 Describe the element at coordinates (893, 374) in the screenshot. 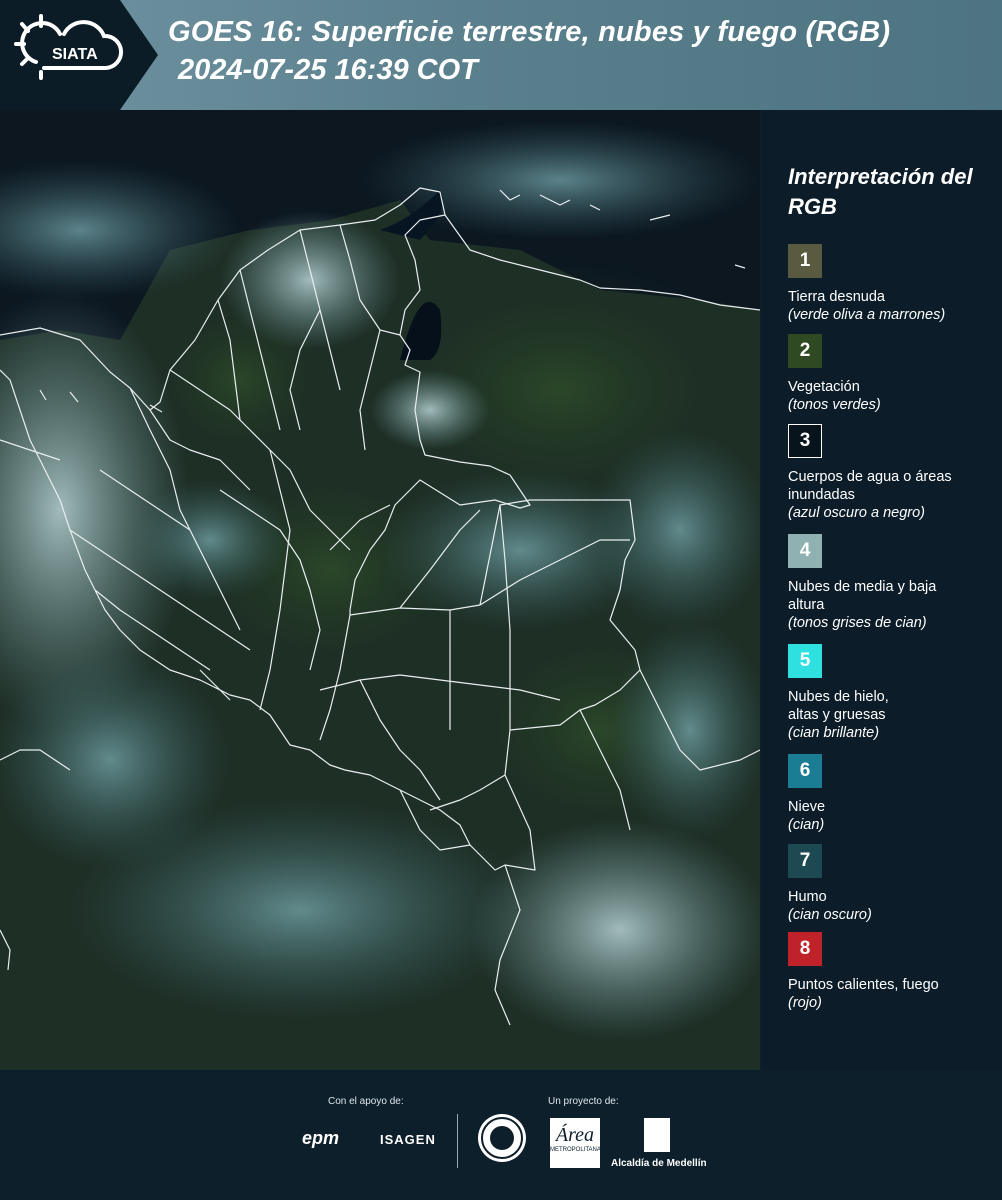

I see `legend-item-vegetation: 2 Vegetación (tonos verdes)` at that location.